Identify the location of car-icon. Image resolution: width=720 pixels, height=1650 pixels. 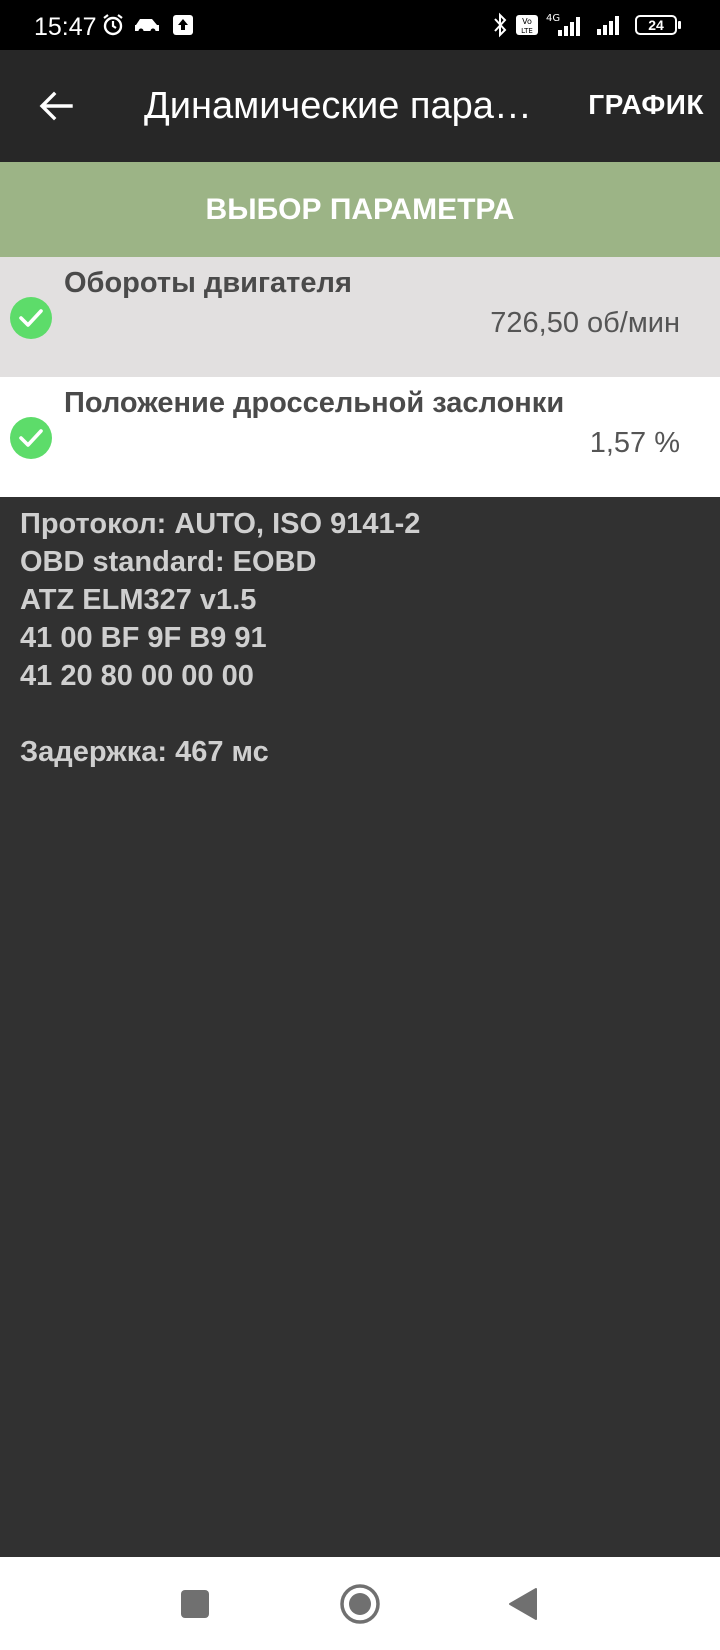
(147, 25).